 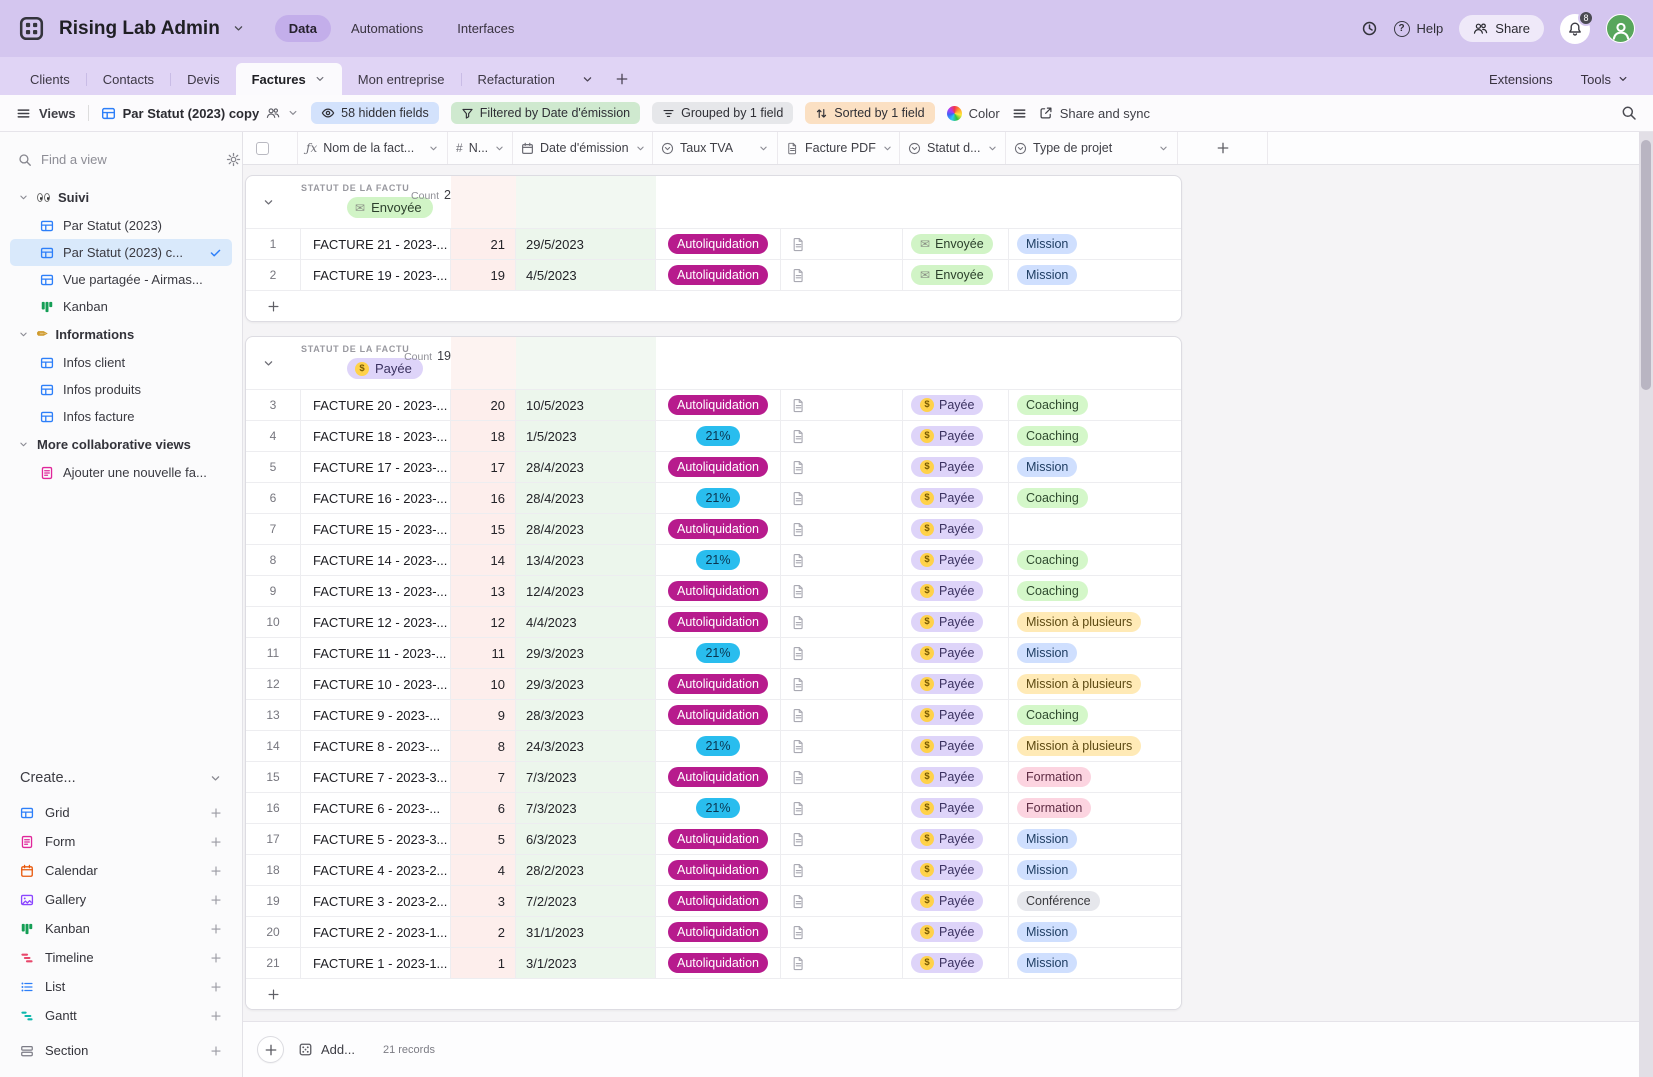 I want to click on add-table-button, so click(x=622, y=79).